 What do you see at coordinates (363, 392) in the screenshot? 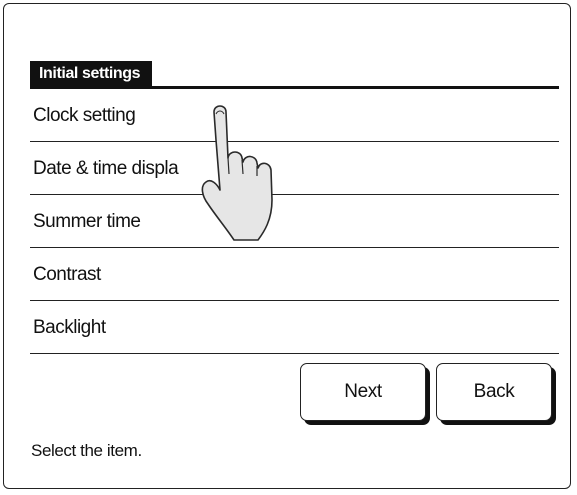
I see `next-button: Next` at bounding box center [363, 392].